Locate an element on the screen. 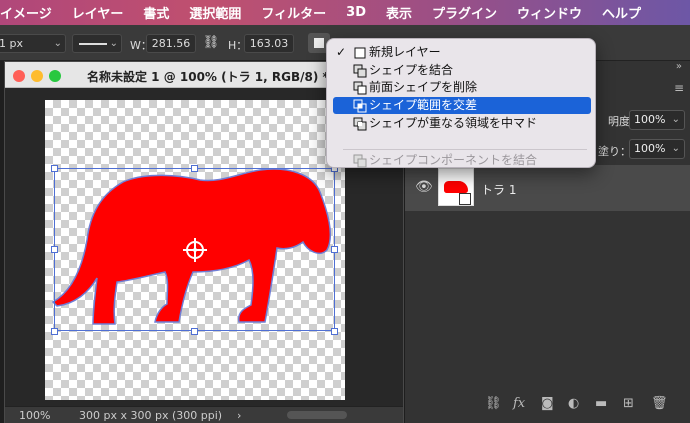 This screenshot has height=423, width=690. exclude-overlapping-icon is located at coordinates (360, 124).